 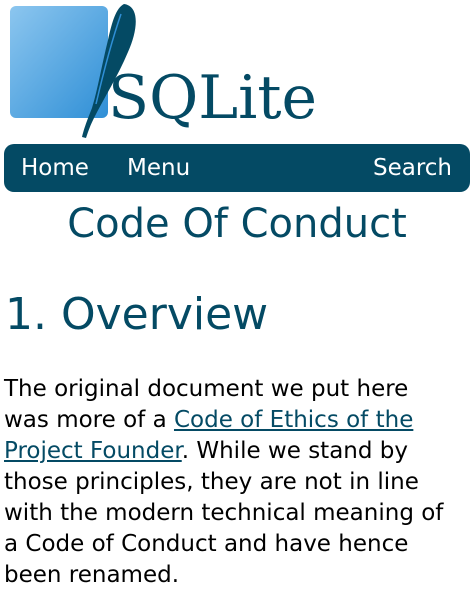 I want to click on intro-line-1: The original document we put here, so click(x=206, y=389).